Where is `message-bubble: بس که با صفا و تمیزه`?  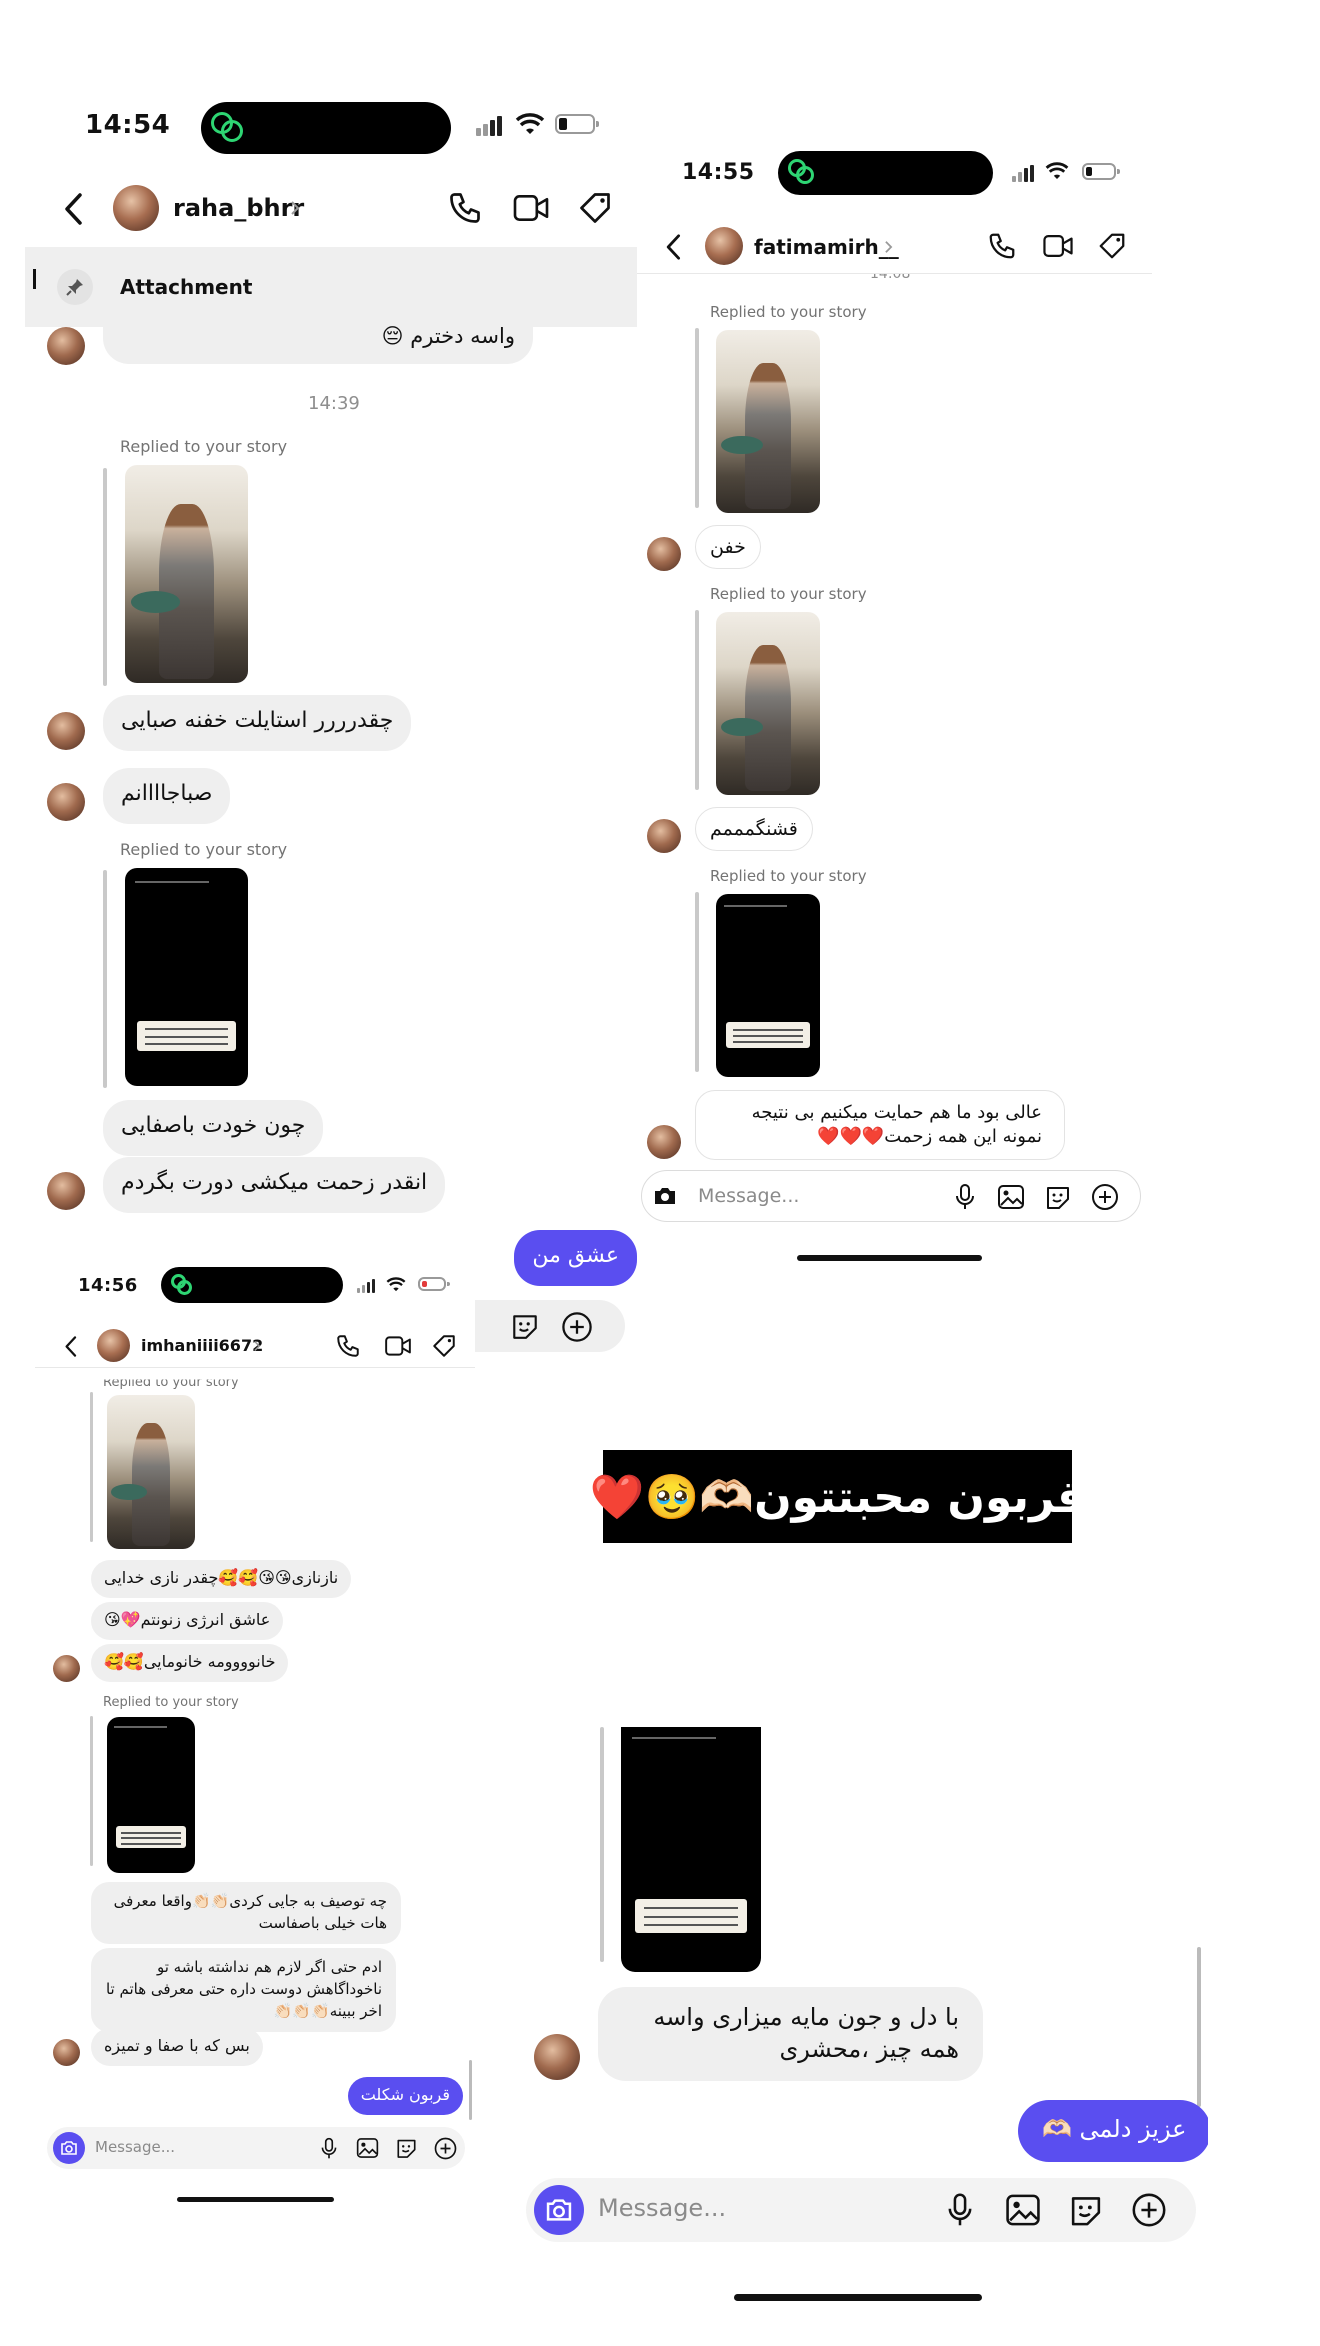
message-bubble: بس که با صفا و تمیزه is located at coordinates (177, 2047).